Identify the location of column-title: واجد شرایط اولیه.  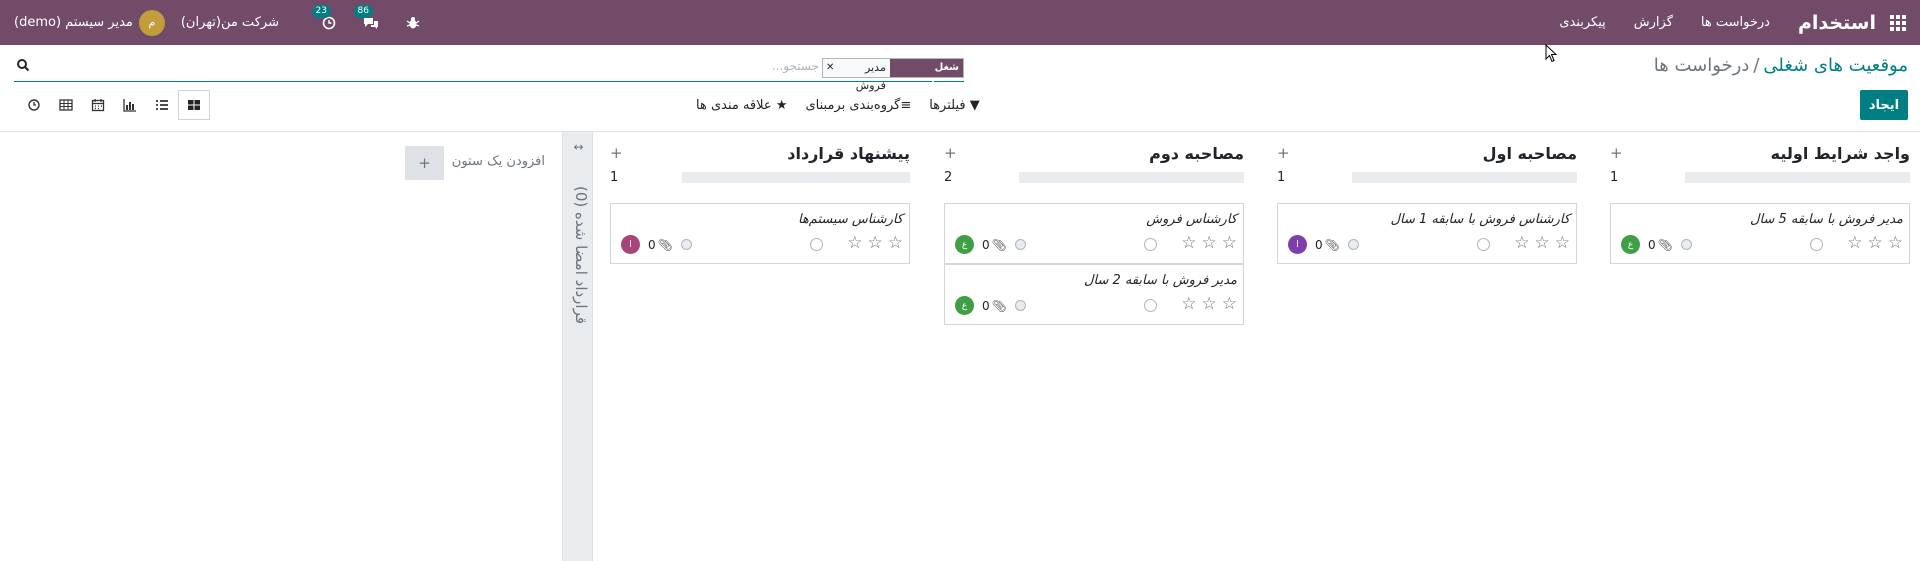
(1840, 153).